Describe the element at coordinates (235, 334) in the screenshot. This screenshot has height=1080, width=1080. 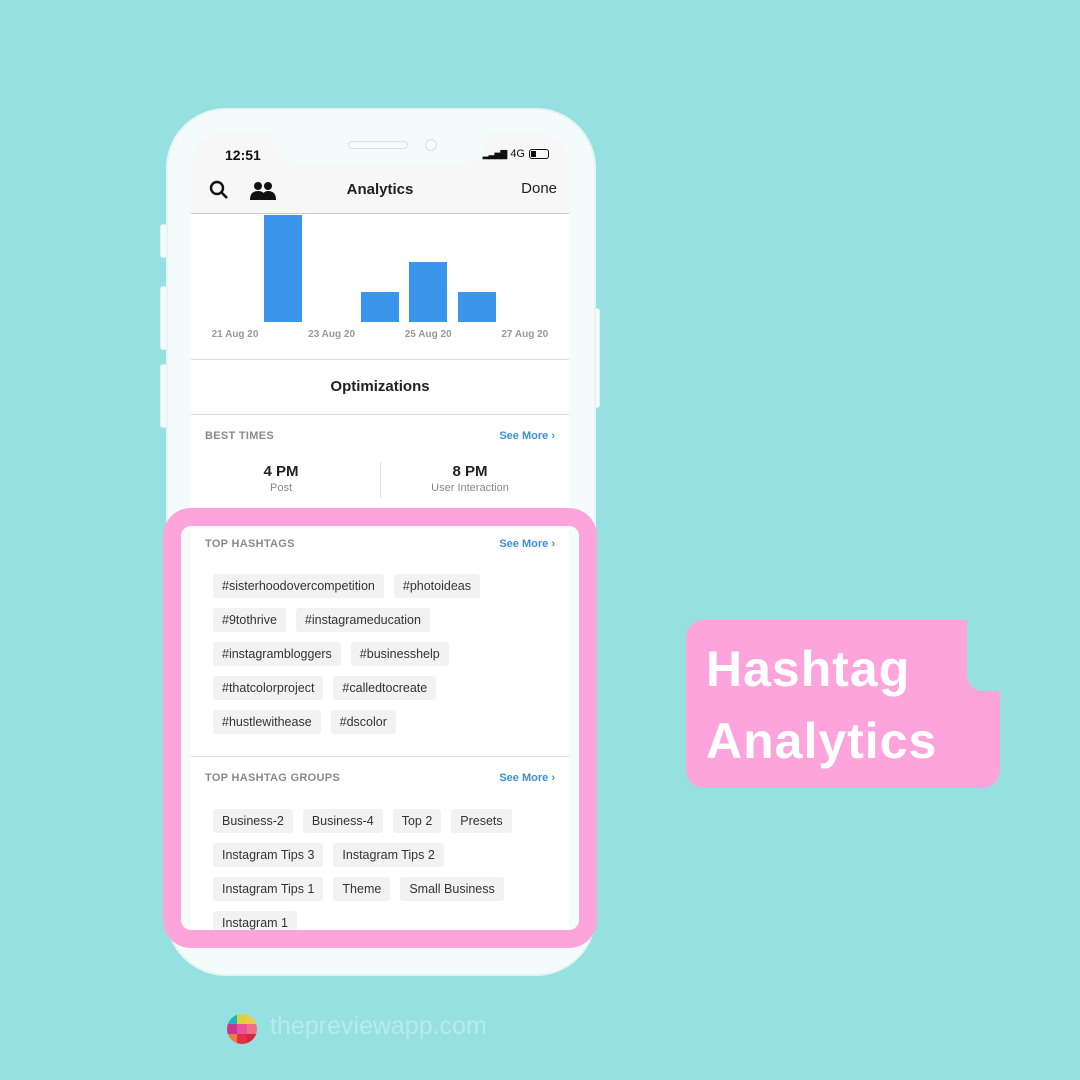
I see `x-tick-label: 21 Aug 20` at that location.